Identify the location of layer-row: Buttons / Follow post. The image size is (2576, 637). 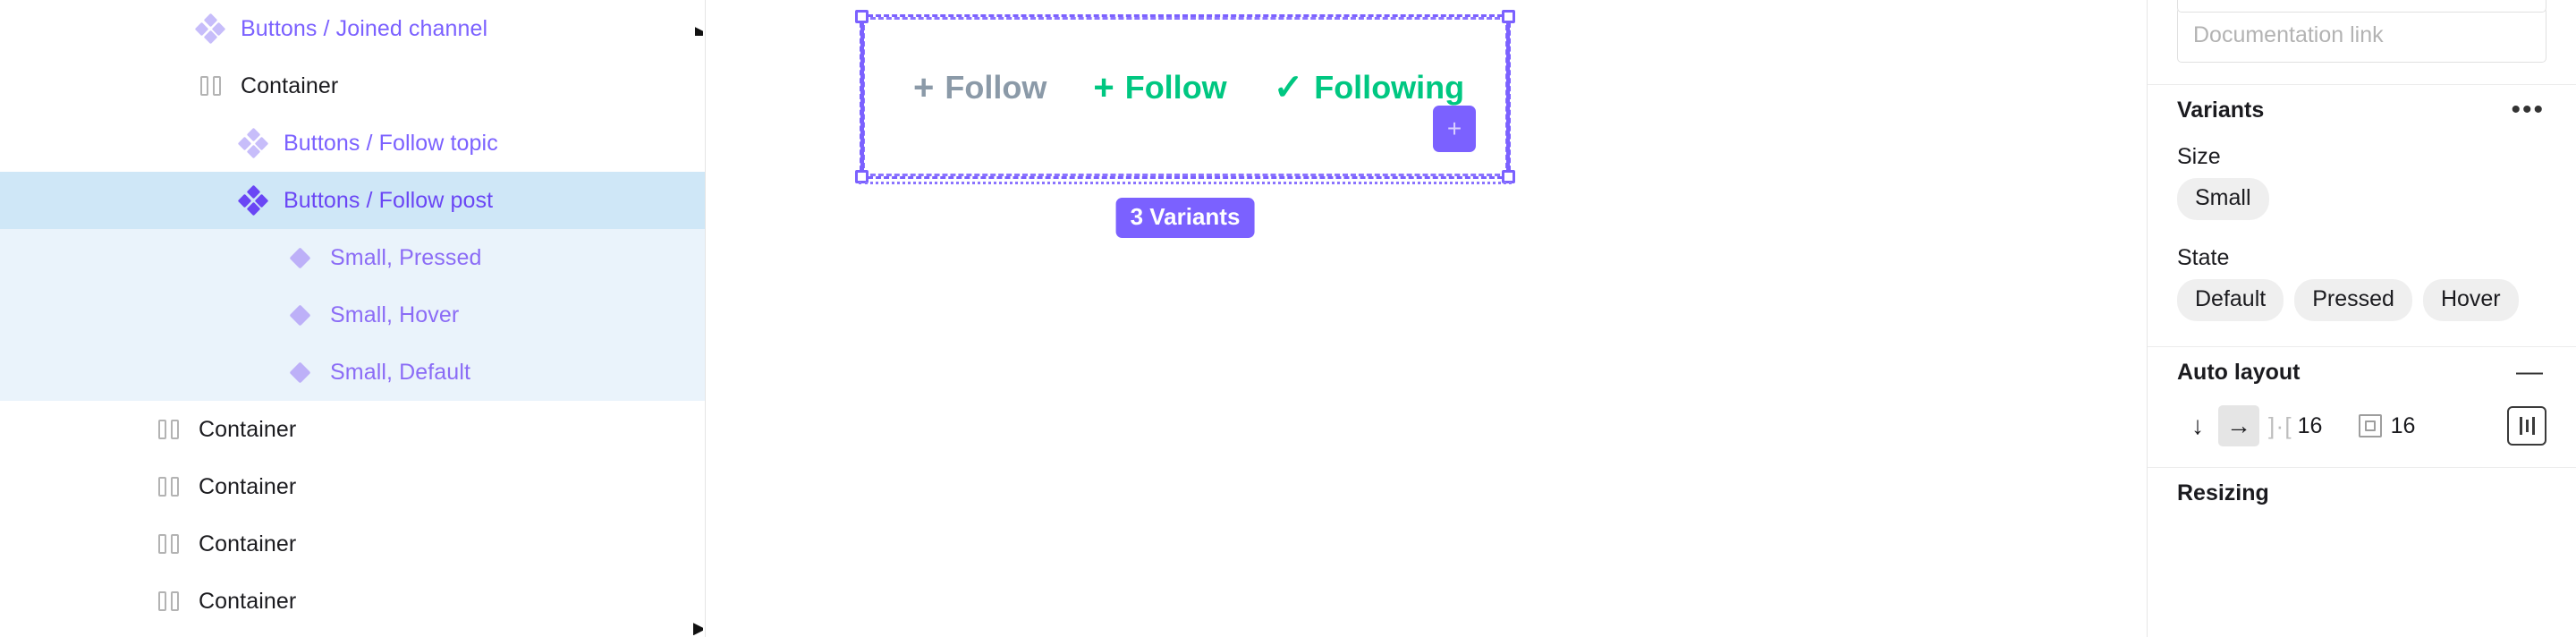
(352, 200).